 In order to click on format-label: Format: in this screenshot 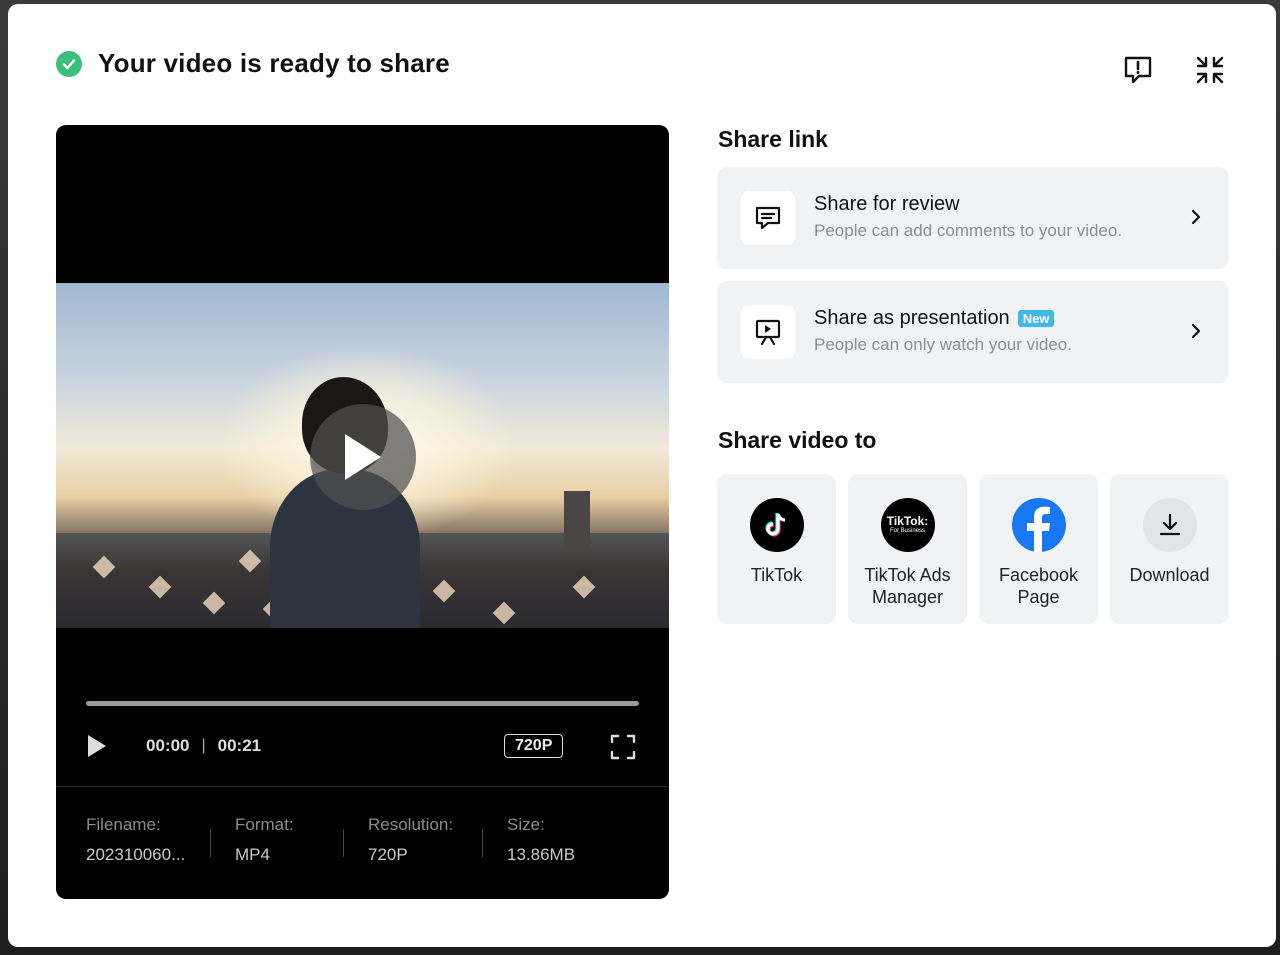, I will do `click(264, 824)`.